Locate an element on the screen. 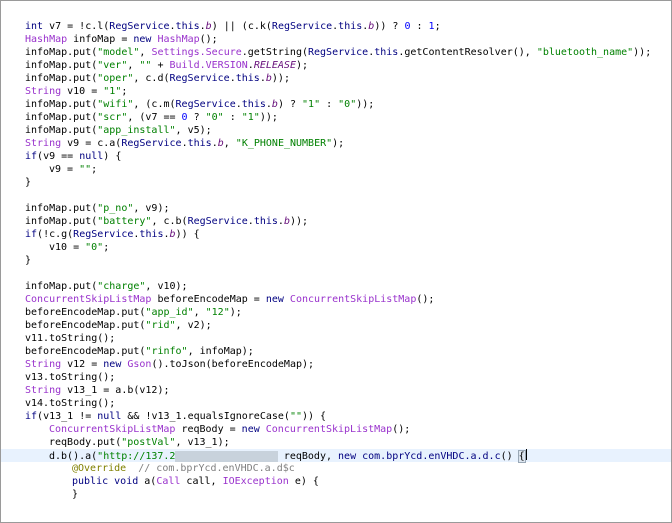 The width and height of the screenshot is (672, 523). code-text: (v13_1 != is located at coordinates (67, 416).